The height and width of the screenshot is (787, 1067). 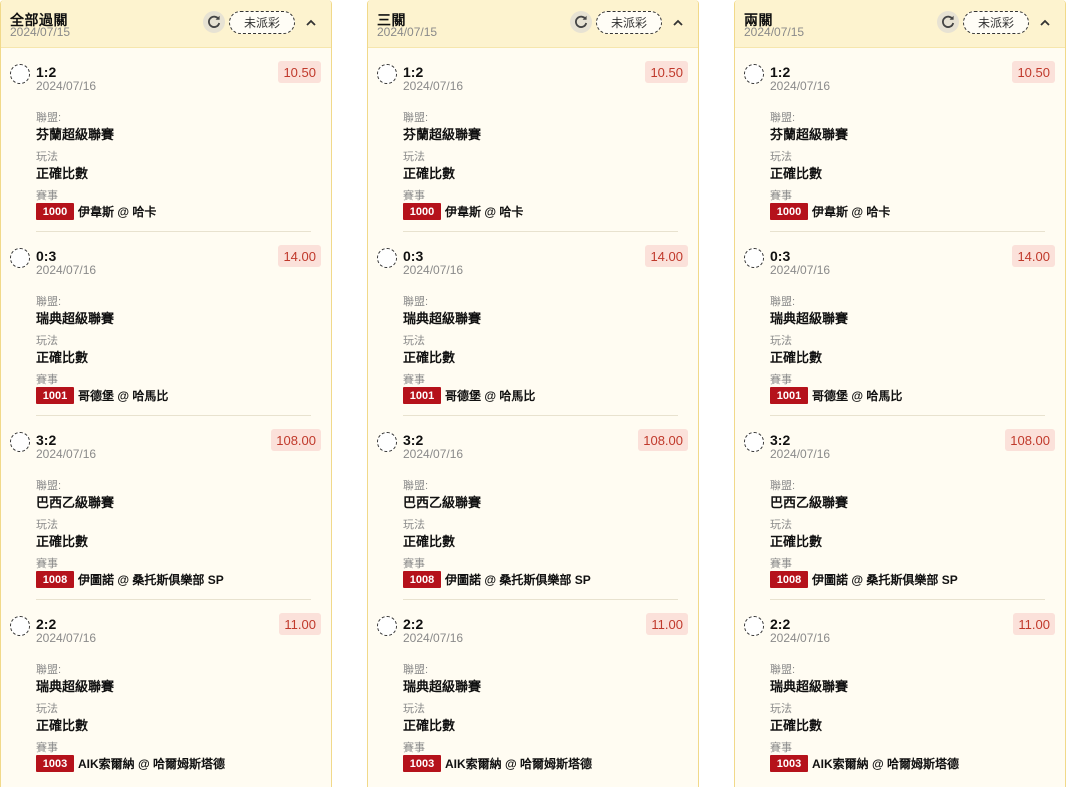 What do you see at coordinates (663, 440) in the screenshot?
I see `bet-odds: 108.00` at bounding box center [663, 440].